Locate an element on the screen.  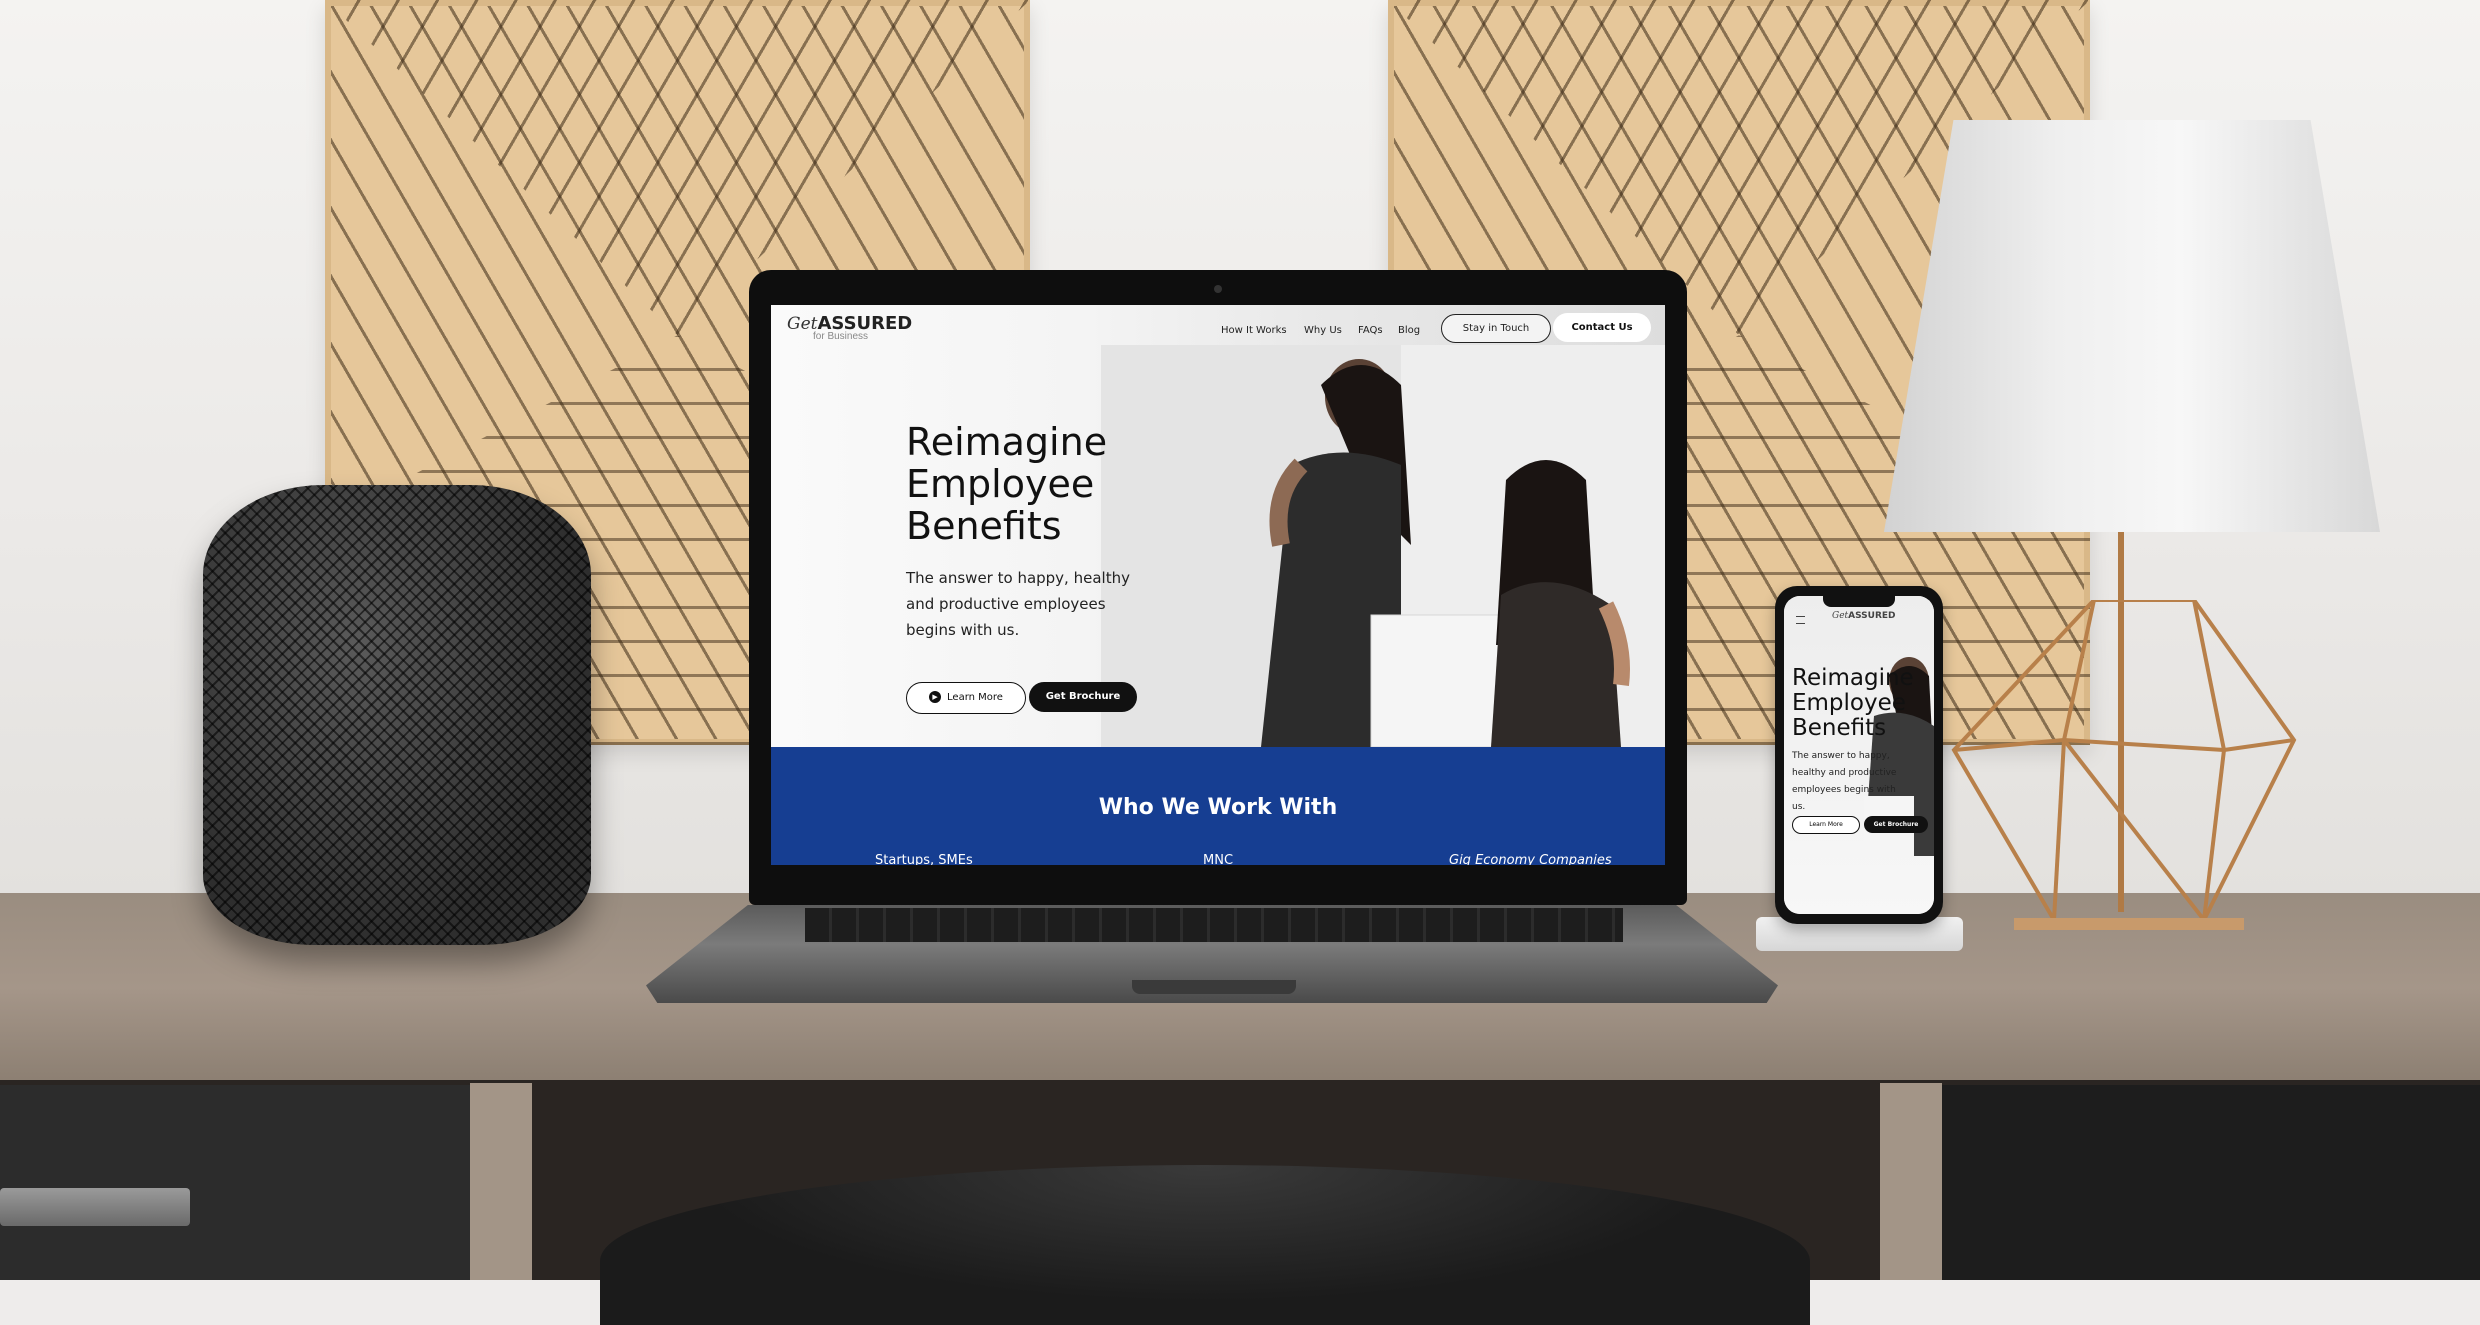
desk-leg-left is located at coordinates (501, 1181).